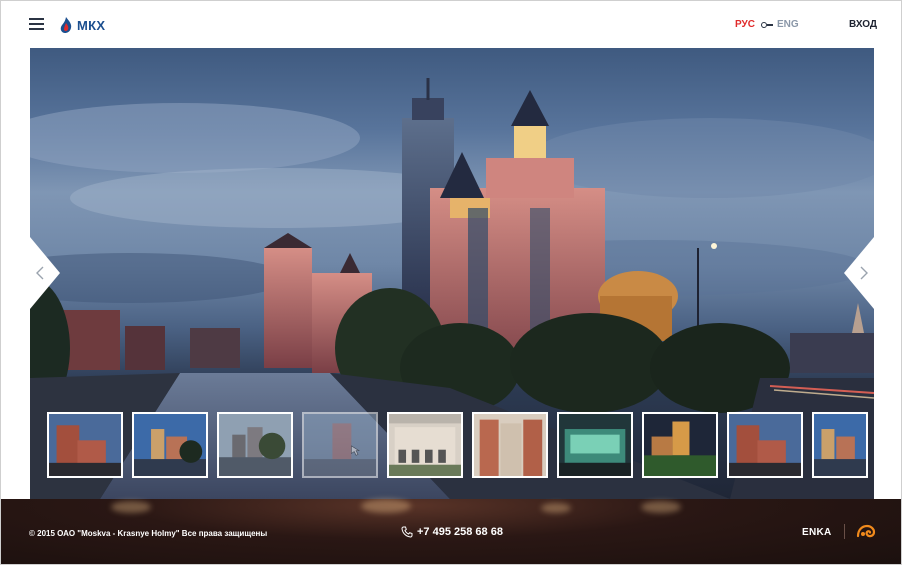 The height and width of the screenshot is (565, 902). What do you see at coordinates (817, 532) in the screenshot?
I see `partner-enka-logo: ENKA` at bounding box center [817, 532].